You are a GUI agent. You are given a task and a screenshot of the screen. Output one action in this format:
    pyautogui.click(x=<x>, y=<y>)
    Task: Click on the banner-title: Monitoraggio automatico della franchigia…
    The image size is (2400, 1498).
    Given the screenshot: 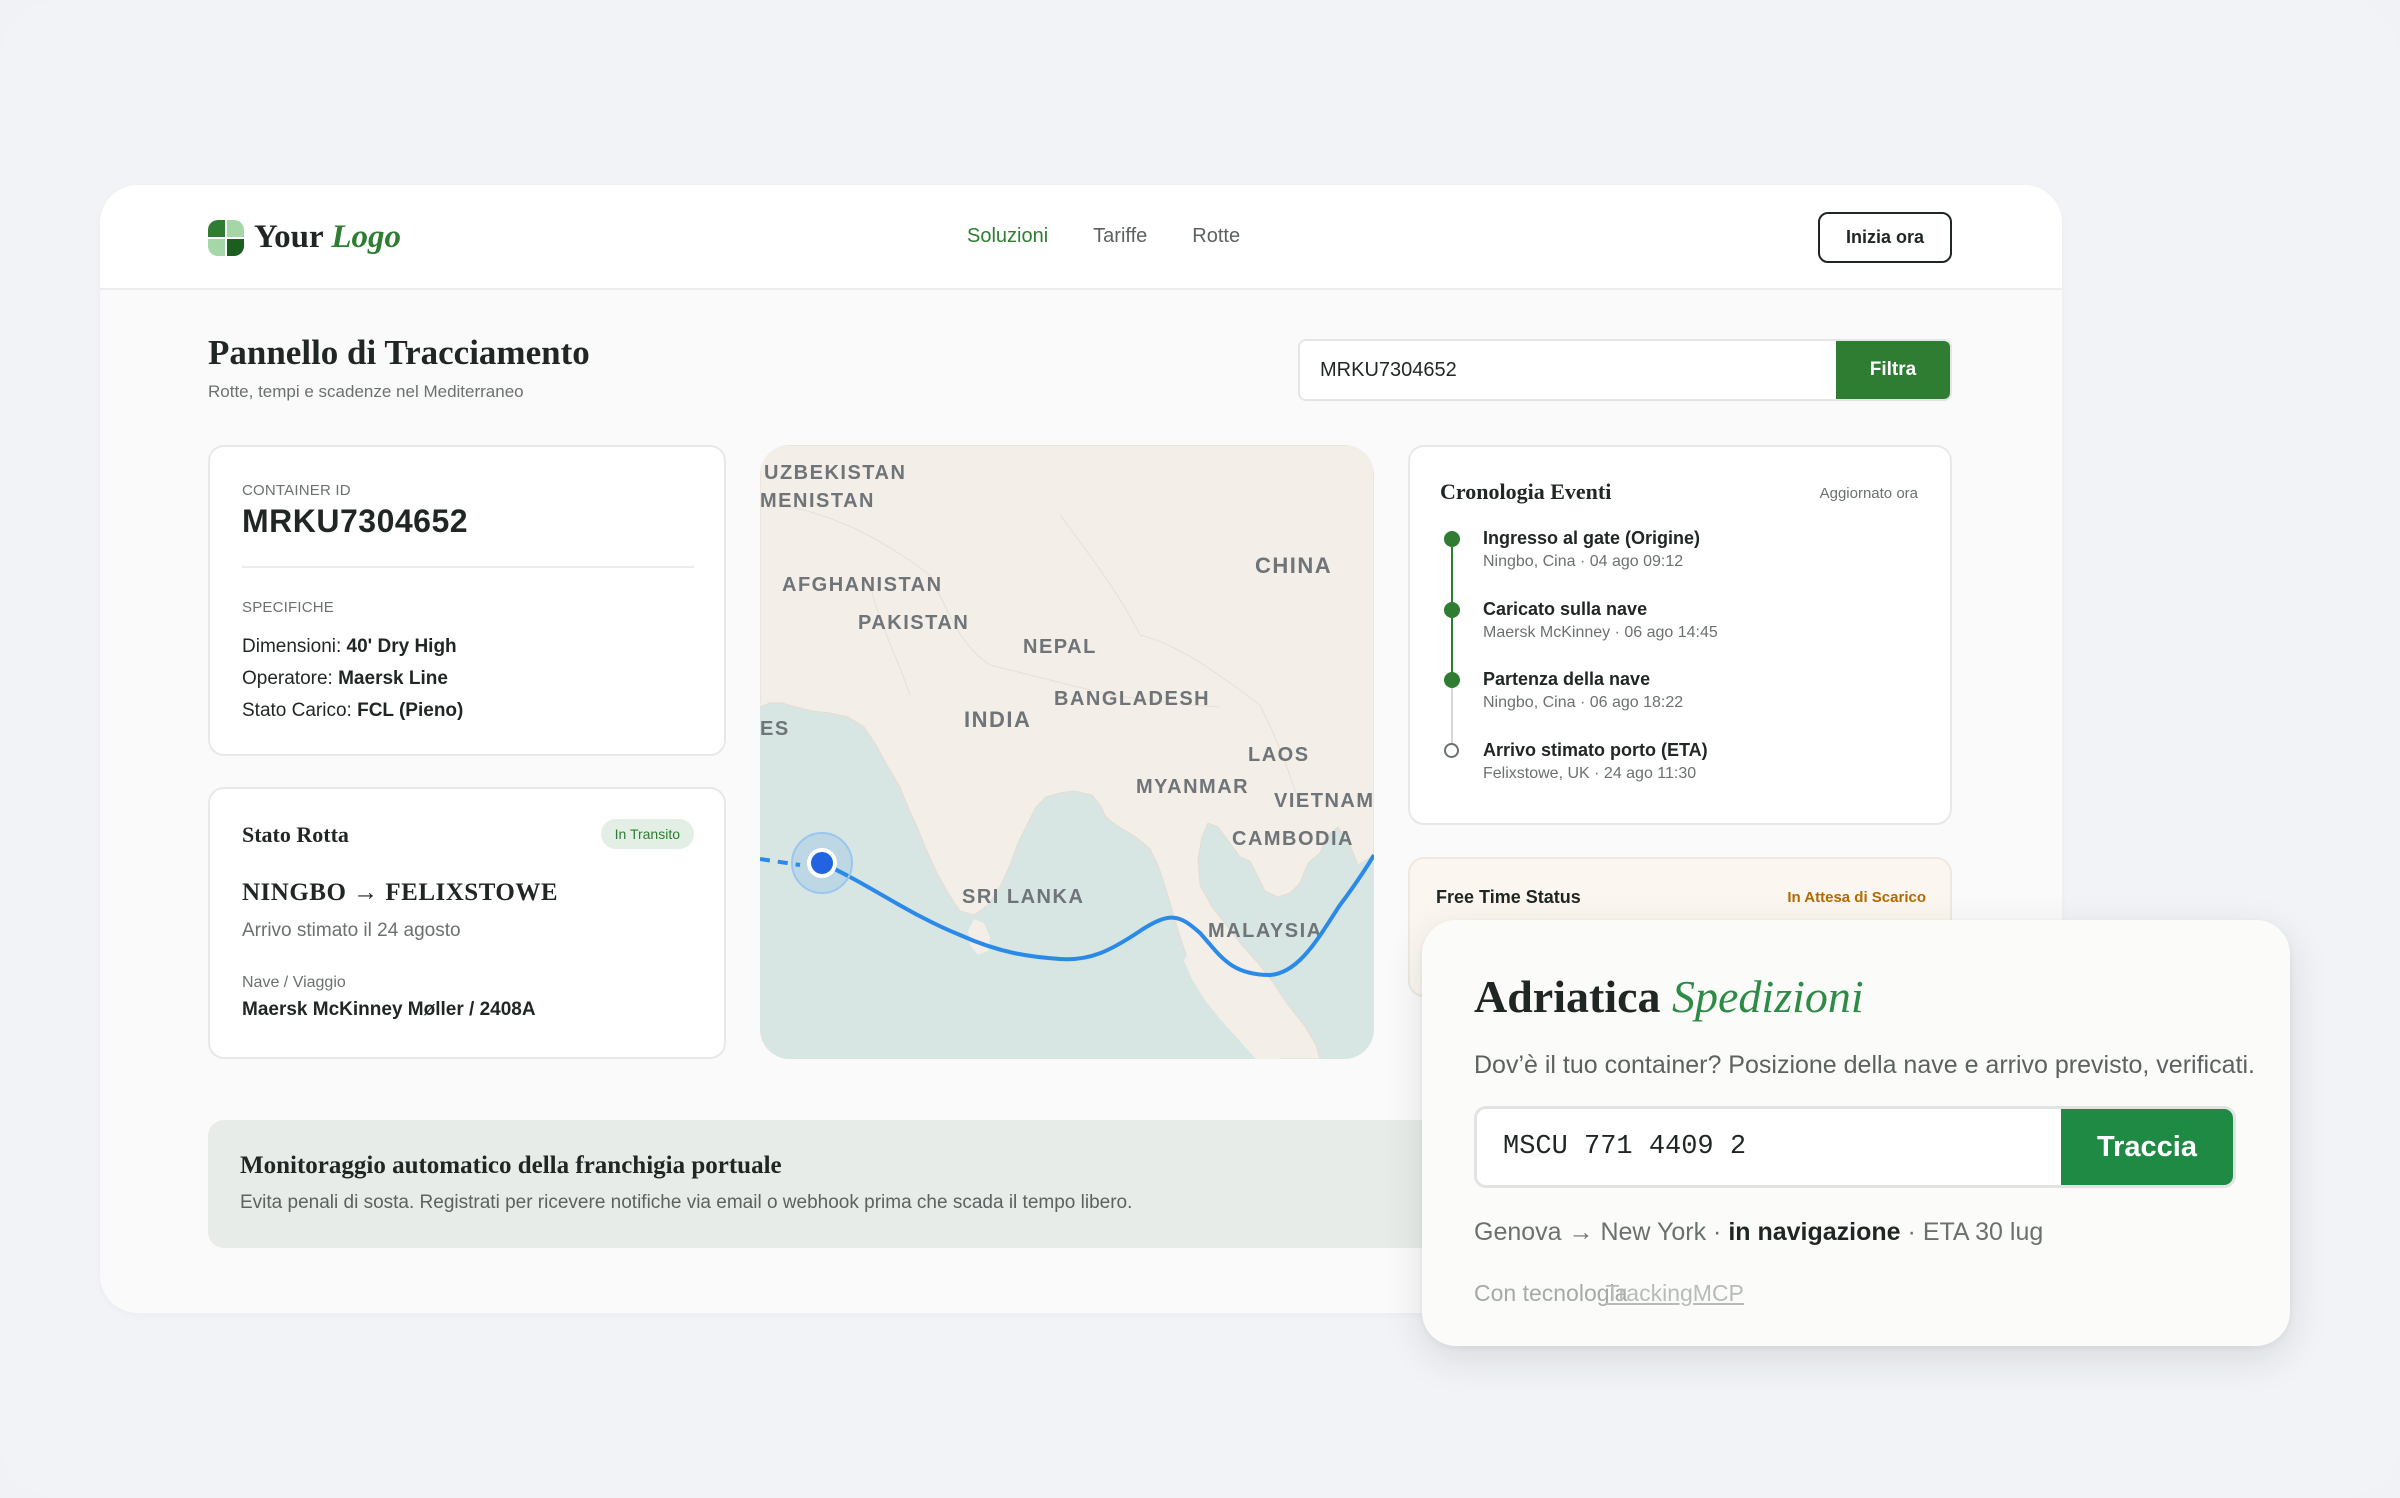 What is the action you would take?
    pyautogui.click(x=511, y=1165)
    